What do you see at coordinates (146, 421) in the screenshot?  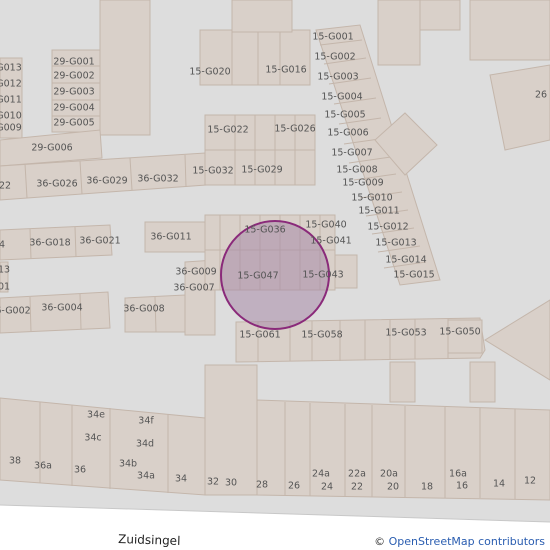 I see `map-label: 34f` at bounding box center [146, 421].